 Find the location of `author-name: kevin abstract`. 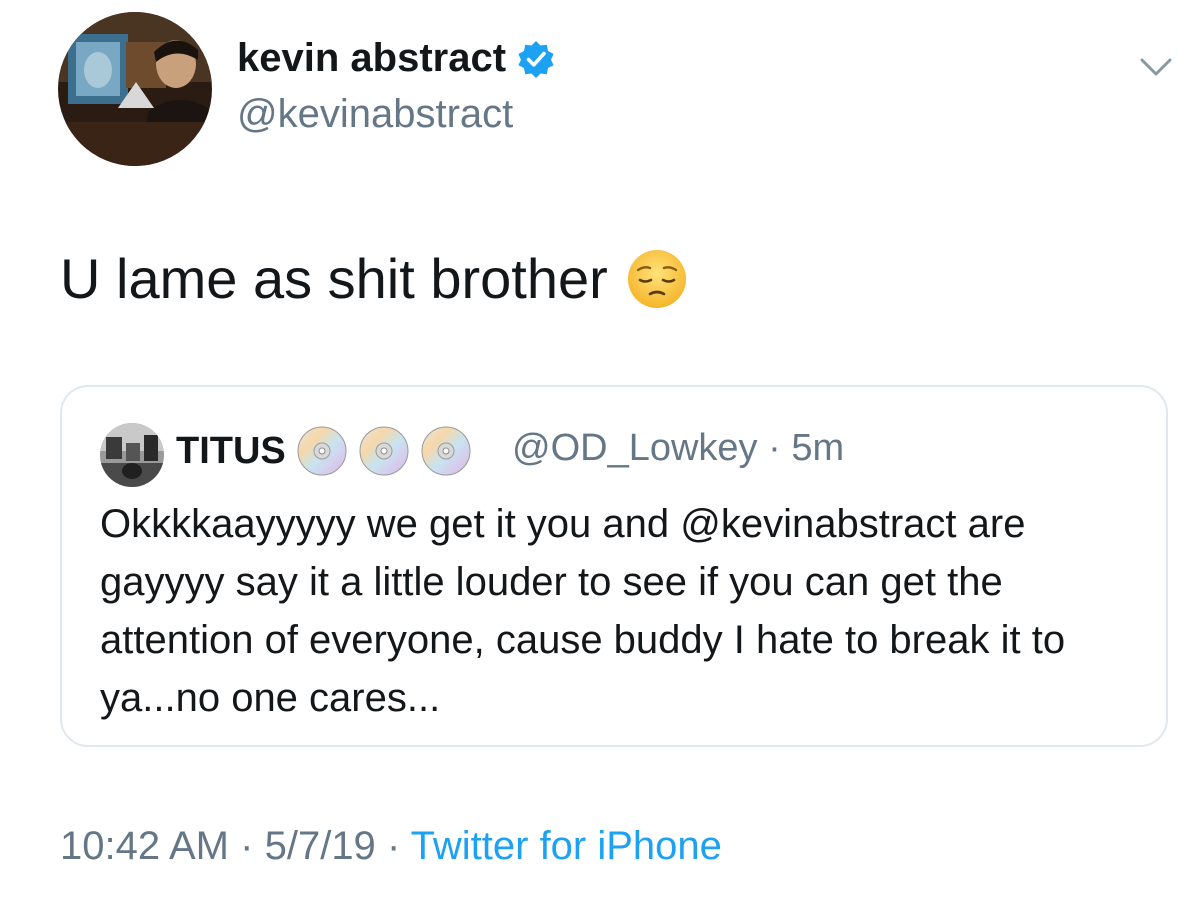

author-name: kevin abstract is located at coordinates (396, 58).